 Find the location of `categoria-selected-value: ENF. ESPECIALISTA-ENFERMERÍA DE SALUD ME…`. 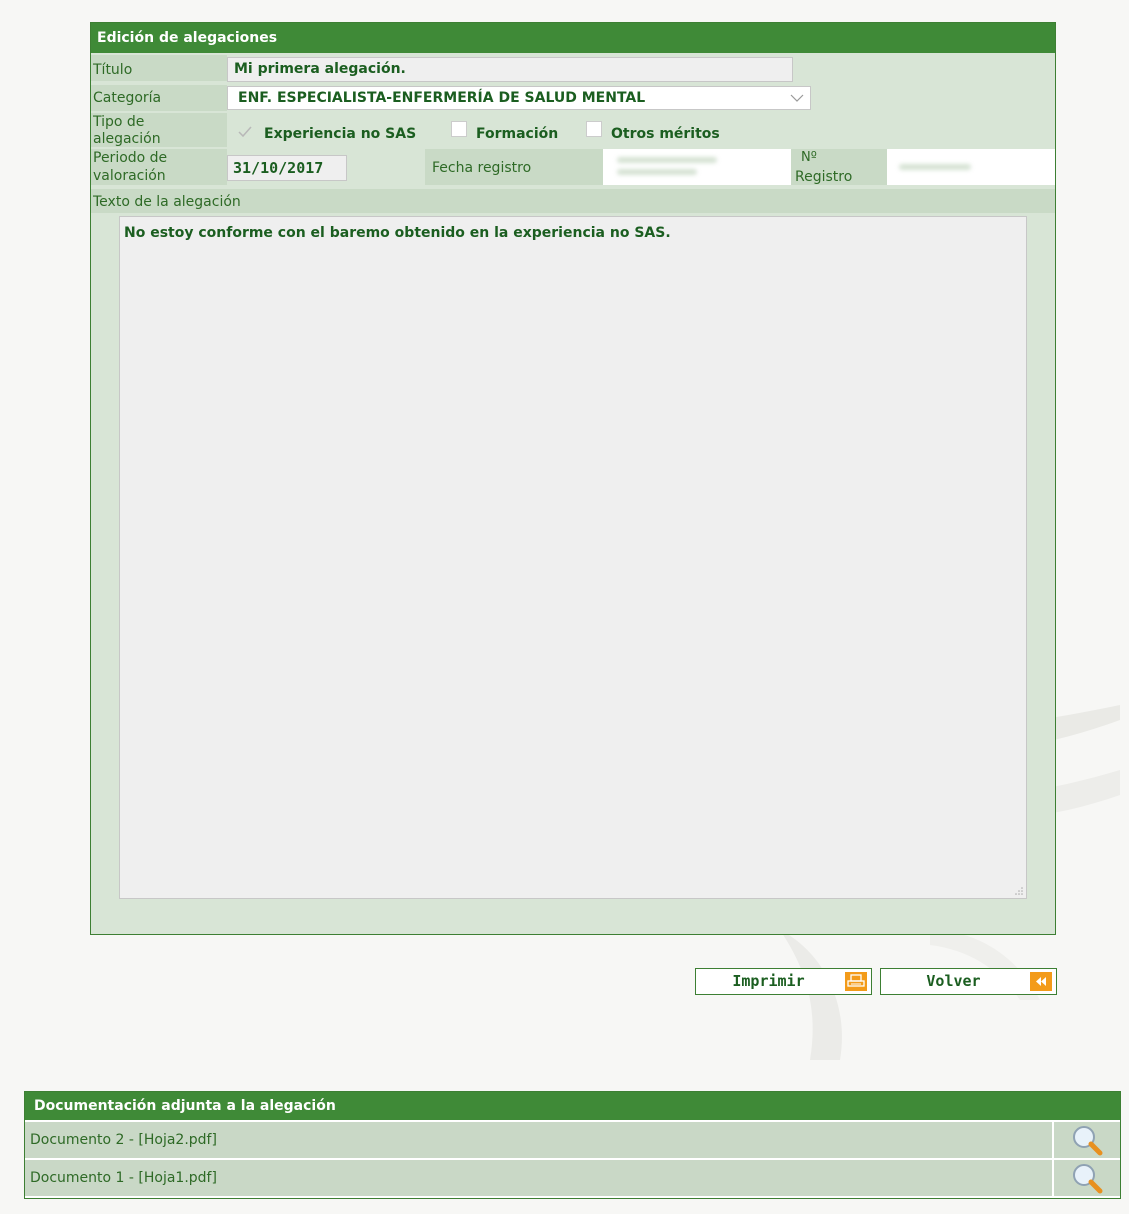

categoria-selected-value: ENF. ESPECIALISTA-ENFERMERÍA DE SALUD ME… is located at coordinates (442, 98).